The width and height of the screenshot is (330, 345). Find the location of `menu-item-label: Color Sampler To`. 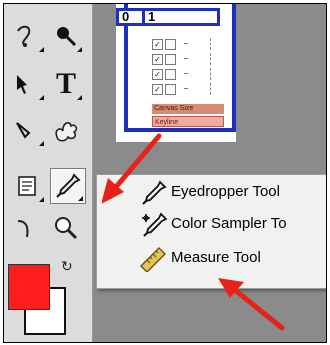

menu-item-label: Color Sampler To is located at coordinates (229, 223).